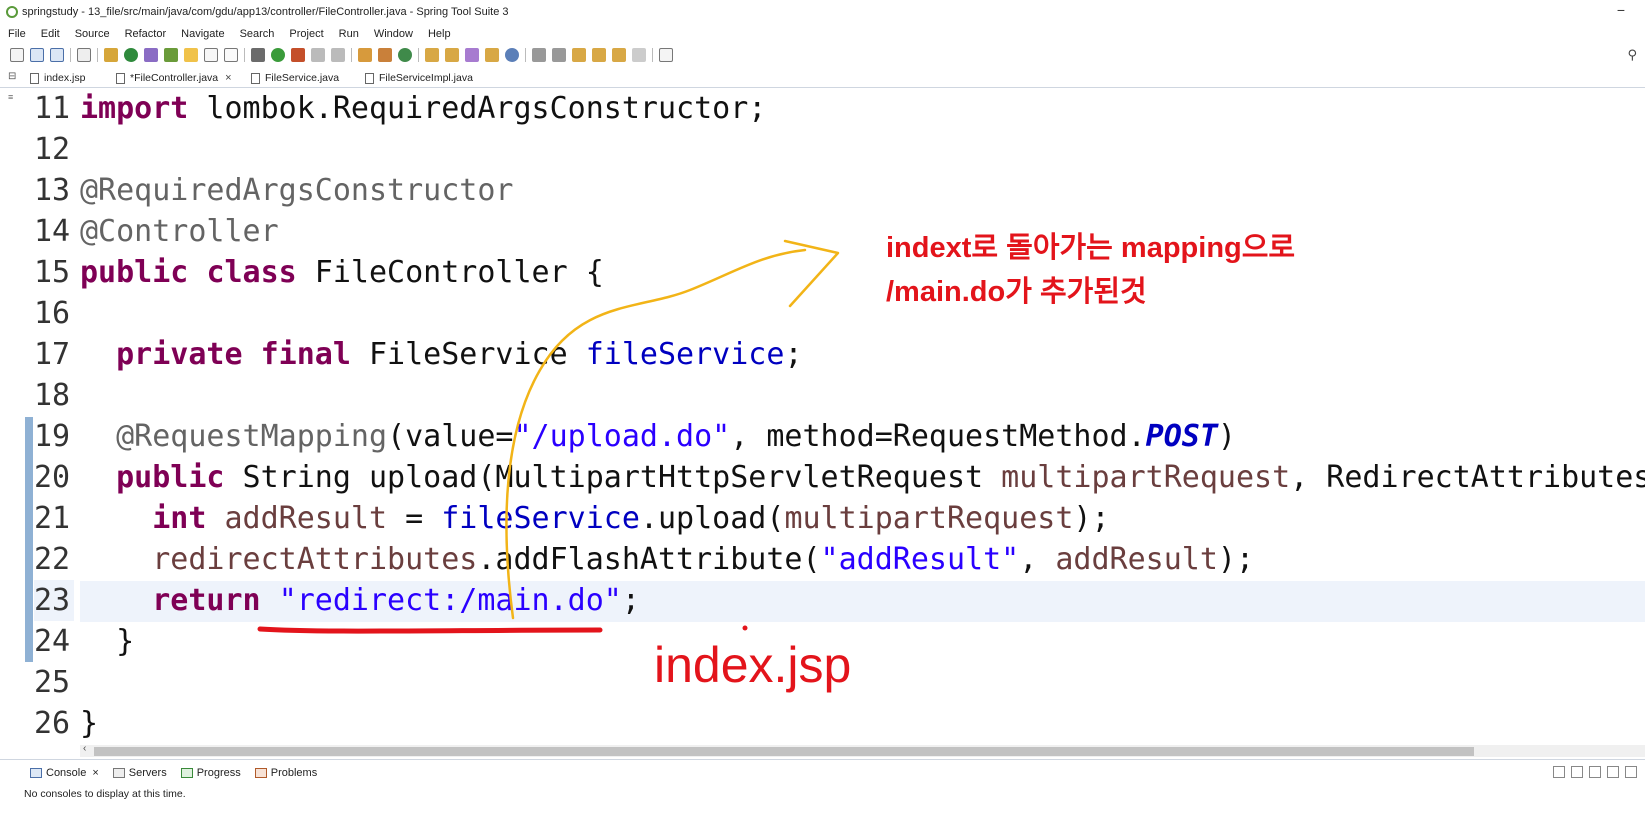  I want to click on horizontal-scrollbar: ‹, so click(862, 750).